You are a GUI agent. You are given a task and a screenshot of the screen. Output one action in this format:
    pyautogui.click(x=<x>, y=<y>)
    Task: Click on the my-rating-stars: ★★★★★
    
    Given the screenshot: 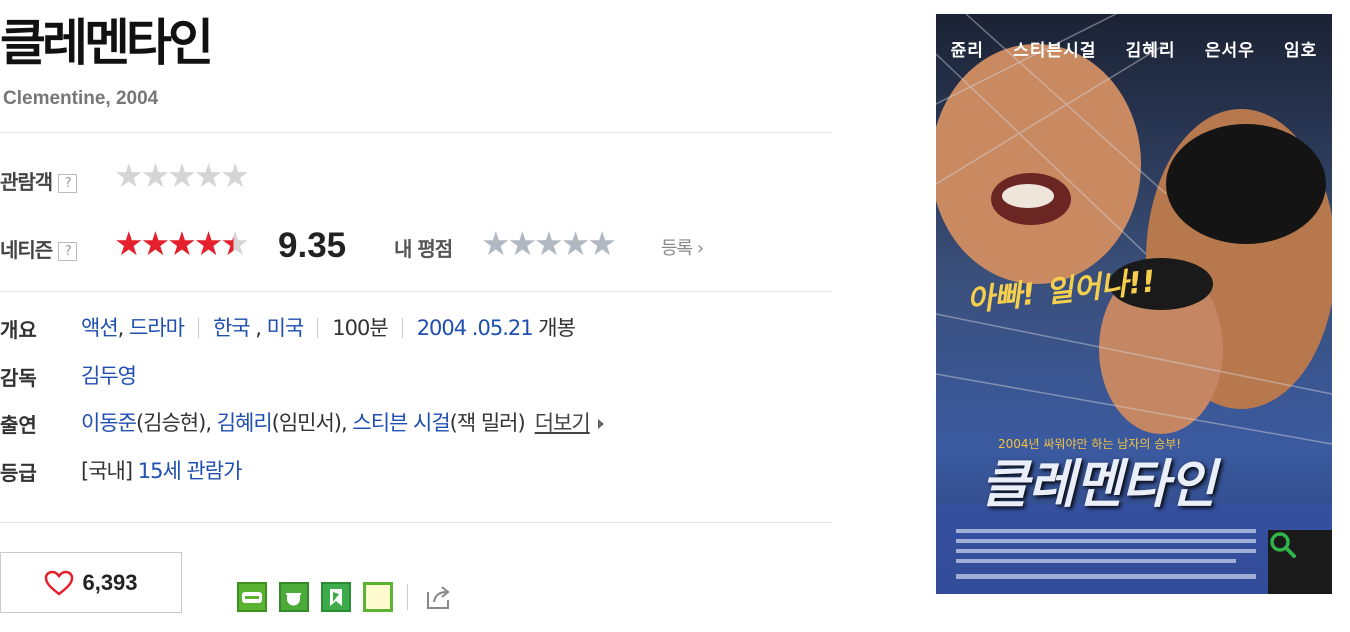 What is the action you would take?
    pyautogui.click(x=549, y=244)
    